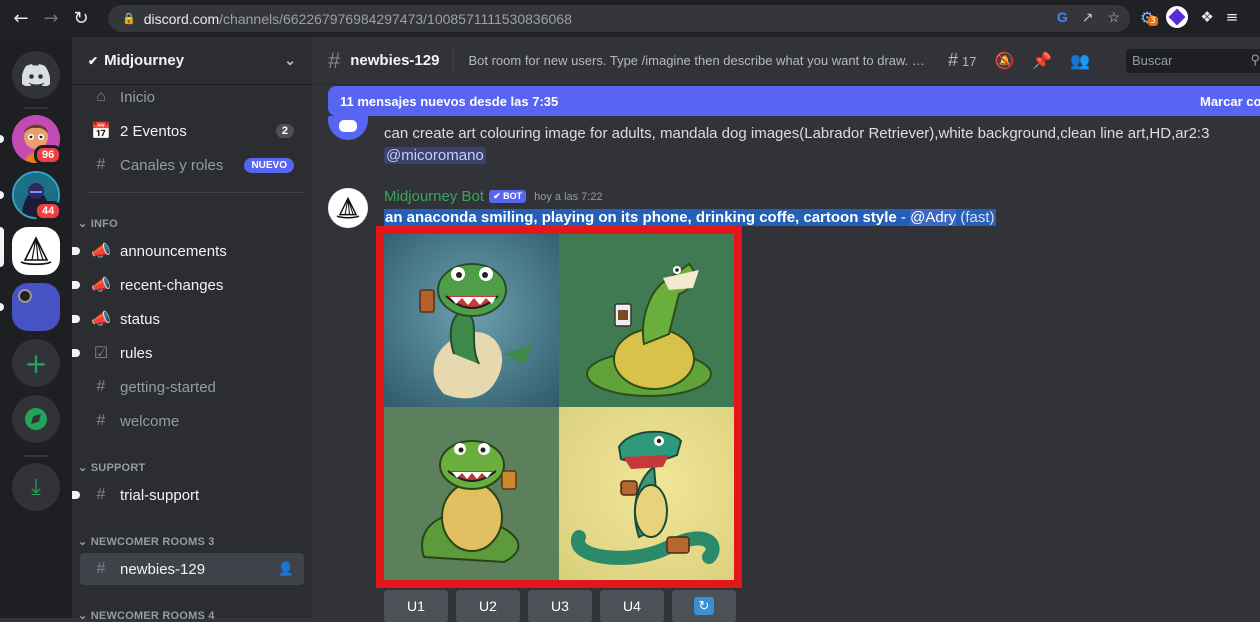 This screenshot has width=1260, height=622. I want to click on puzzle-icon: ❖, so click(1206, 17).